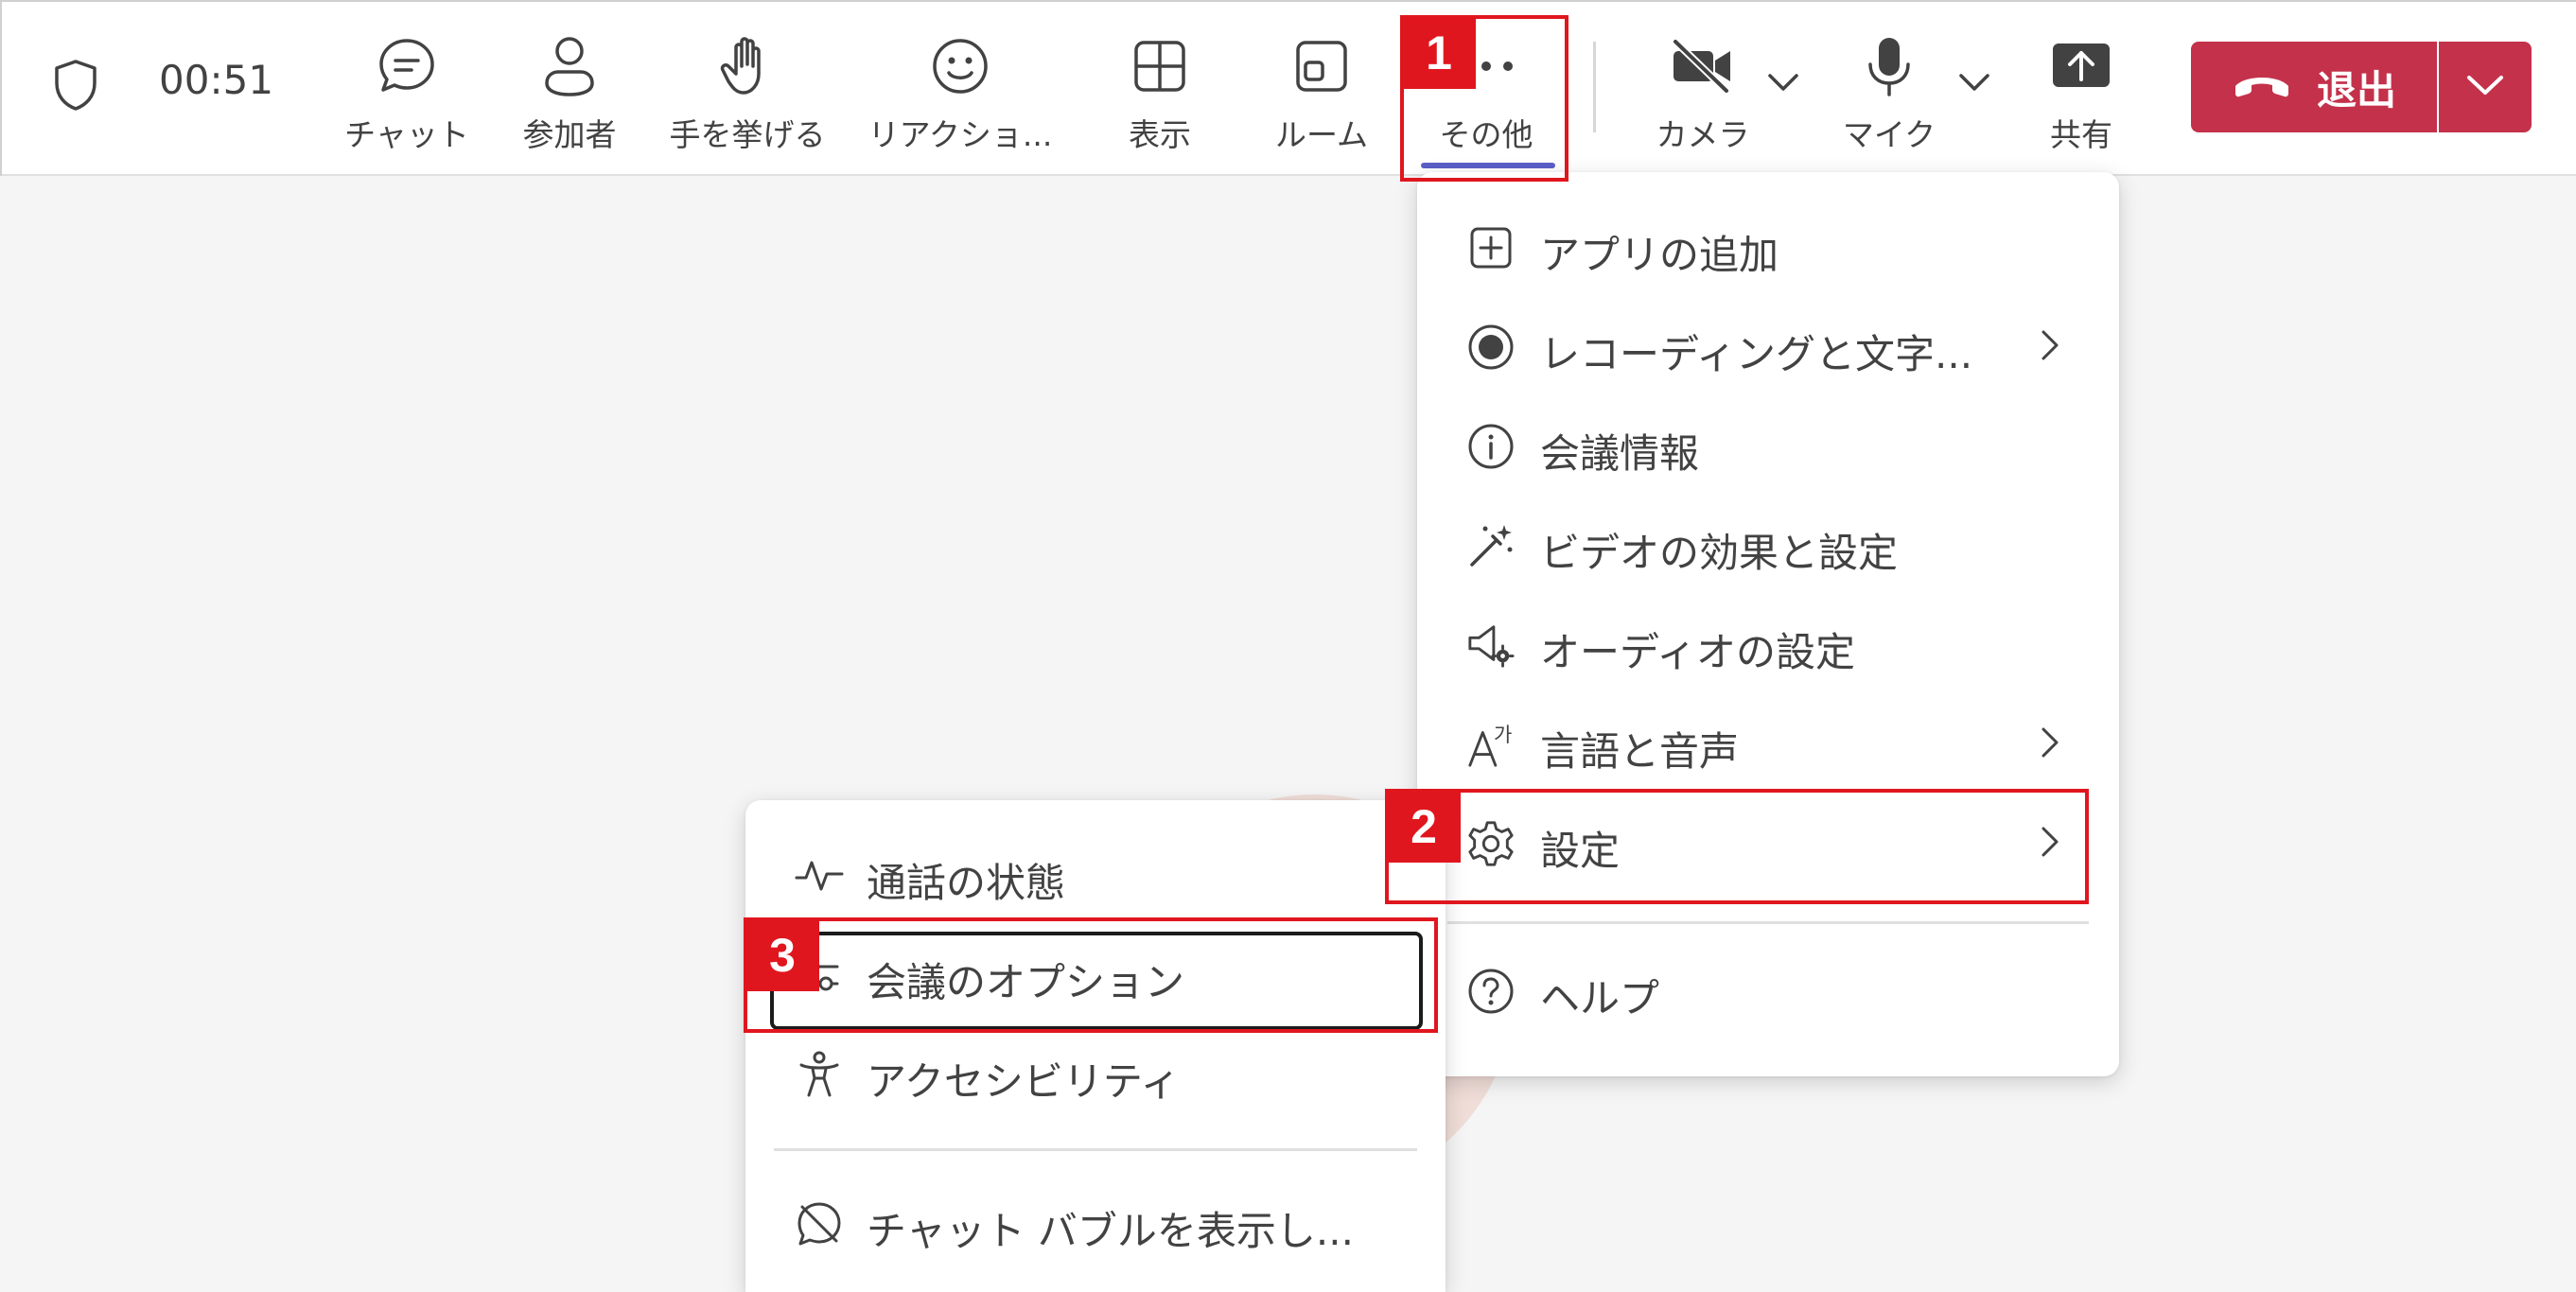 The width and height of the screenshot is (2576, 1292). What do you see at coordinates (217, 80) in the screenshot?
I see `meeting-timer: 00:51` at bounding box center [217, 80].